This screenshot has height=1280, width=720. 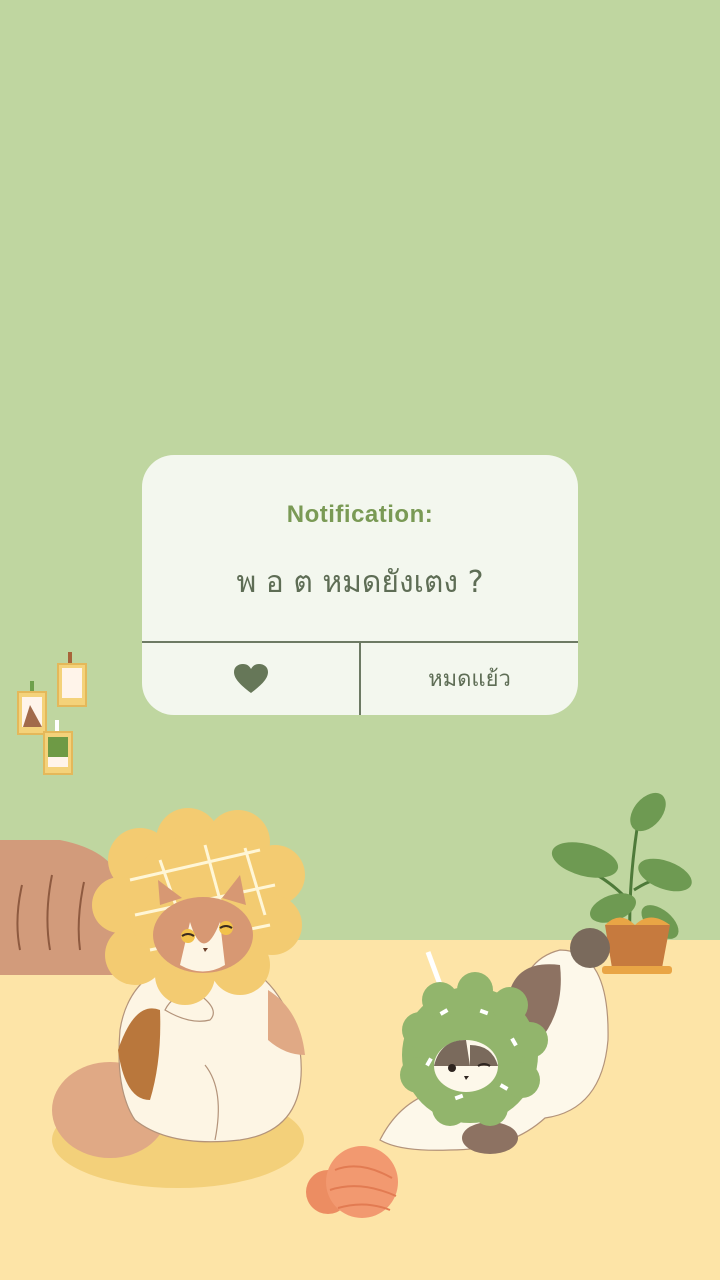 What do you see at coordinates (469, 678) in the screenshot?
I see `done-button: หมดแย้ว` at bounding box center [469, 678].